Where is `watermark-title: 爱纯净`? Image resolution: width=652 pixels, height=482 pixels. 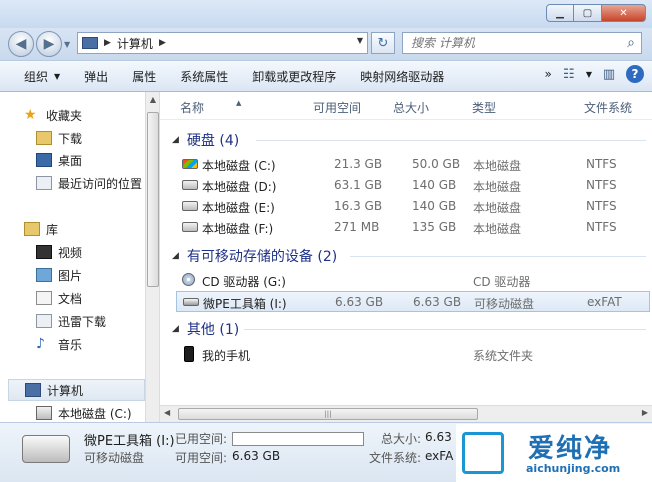 watermark-title: 爱纯净 is located at coordinates (570, 449).